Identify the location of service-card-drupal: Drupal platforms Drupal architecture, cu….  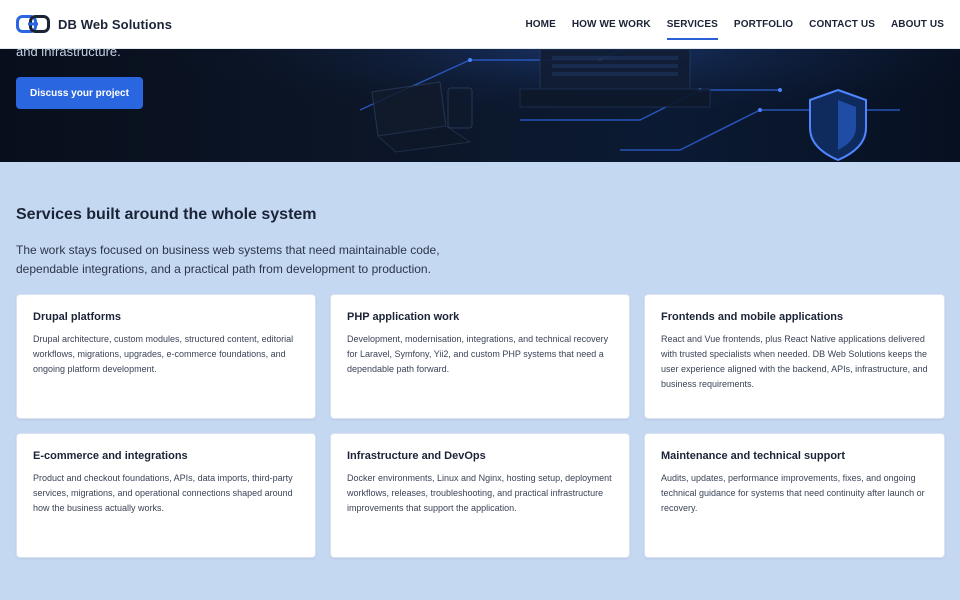
(166, 356).